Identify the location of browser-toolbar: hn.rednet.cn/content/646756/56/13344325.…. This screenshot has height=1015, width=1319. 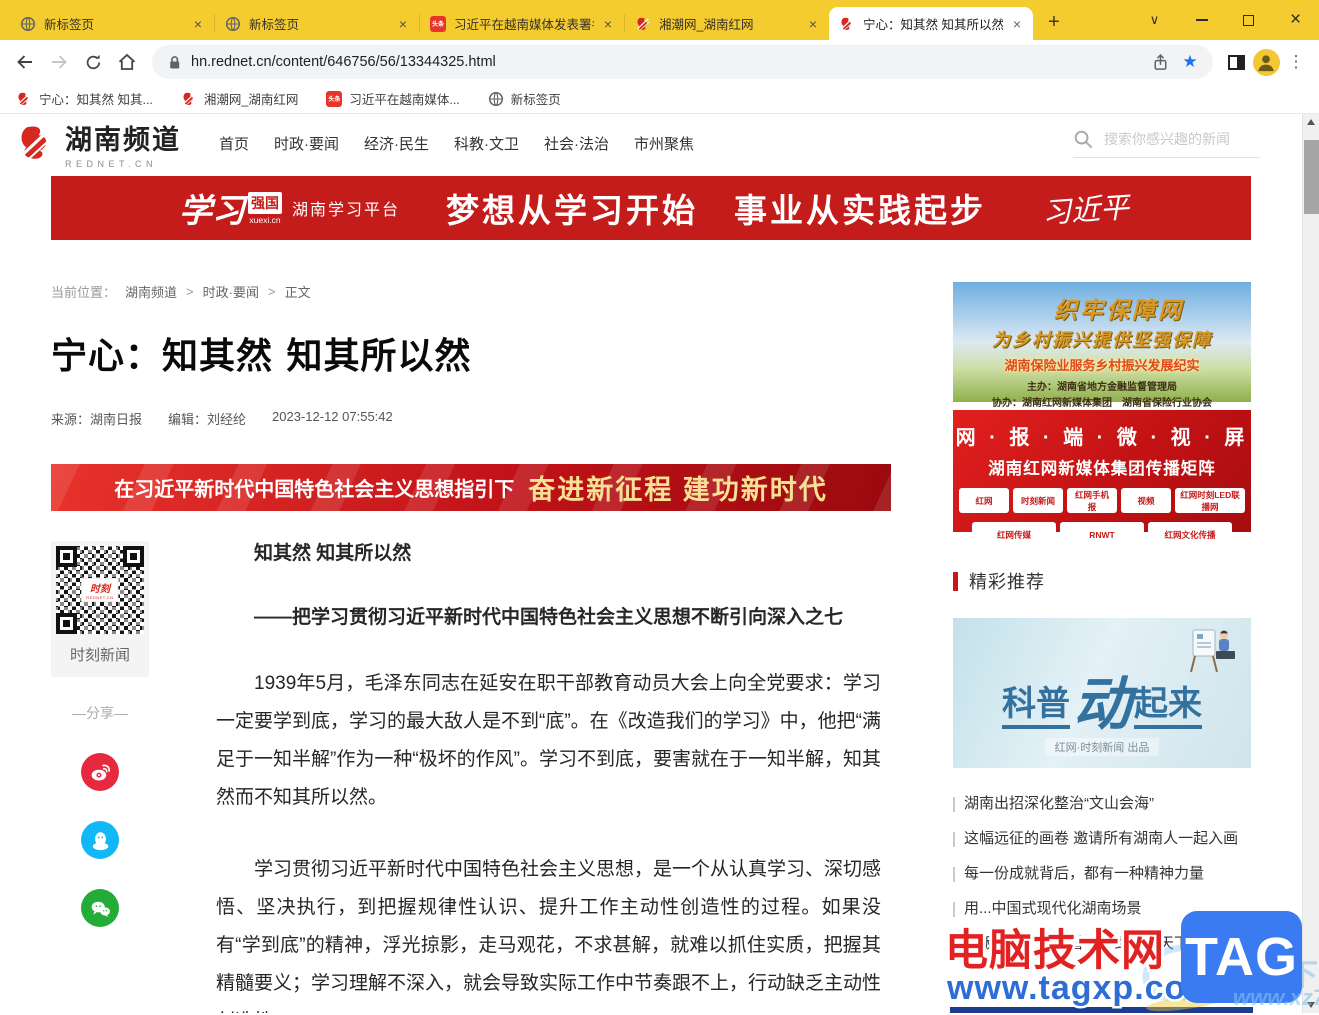
(659, 62).